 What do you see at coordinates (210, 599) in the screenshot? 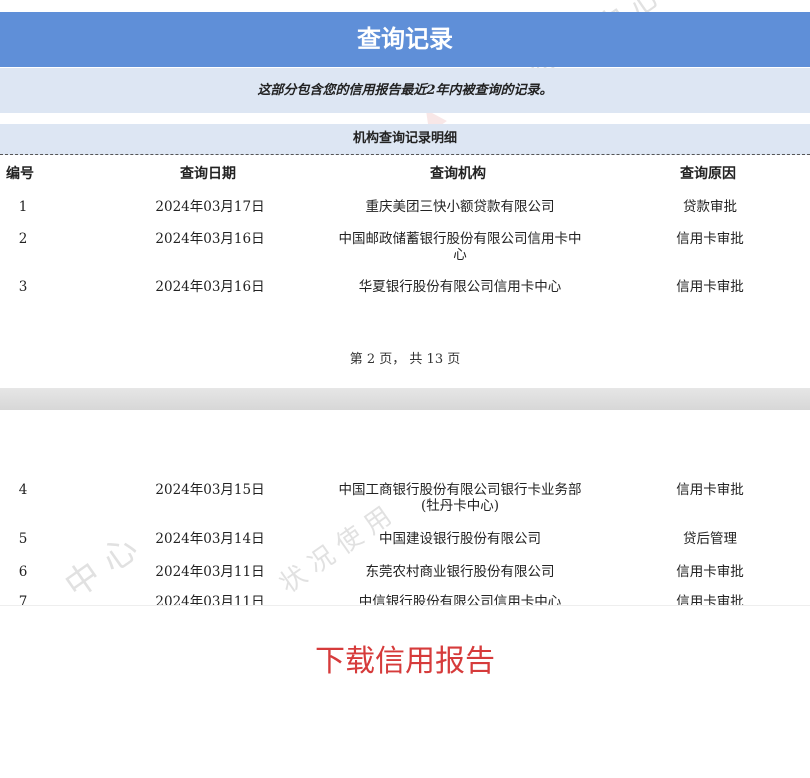
I see `row-7-date: 2024年03月11日` at bounding box center [210, 599].